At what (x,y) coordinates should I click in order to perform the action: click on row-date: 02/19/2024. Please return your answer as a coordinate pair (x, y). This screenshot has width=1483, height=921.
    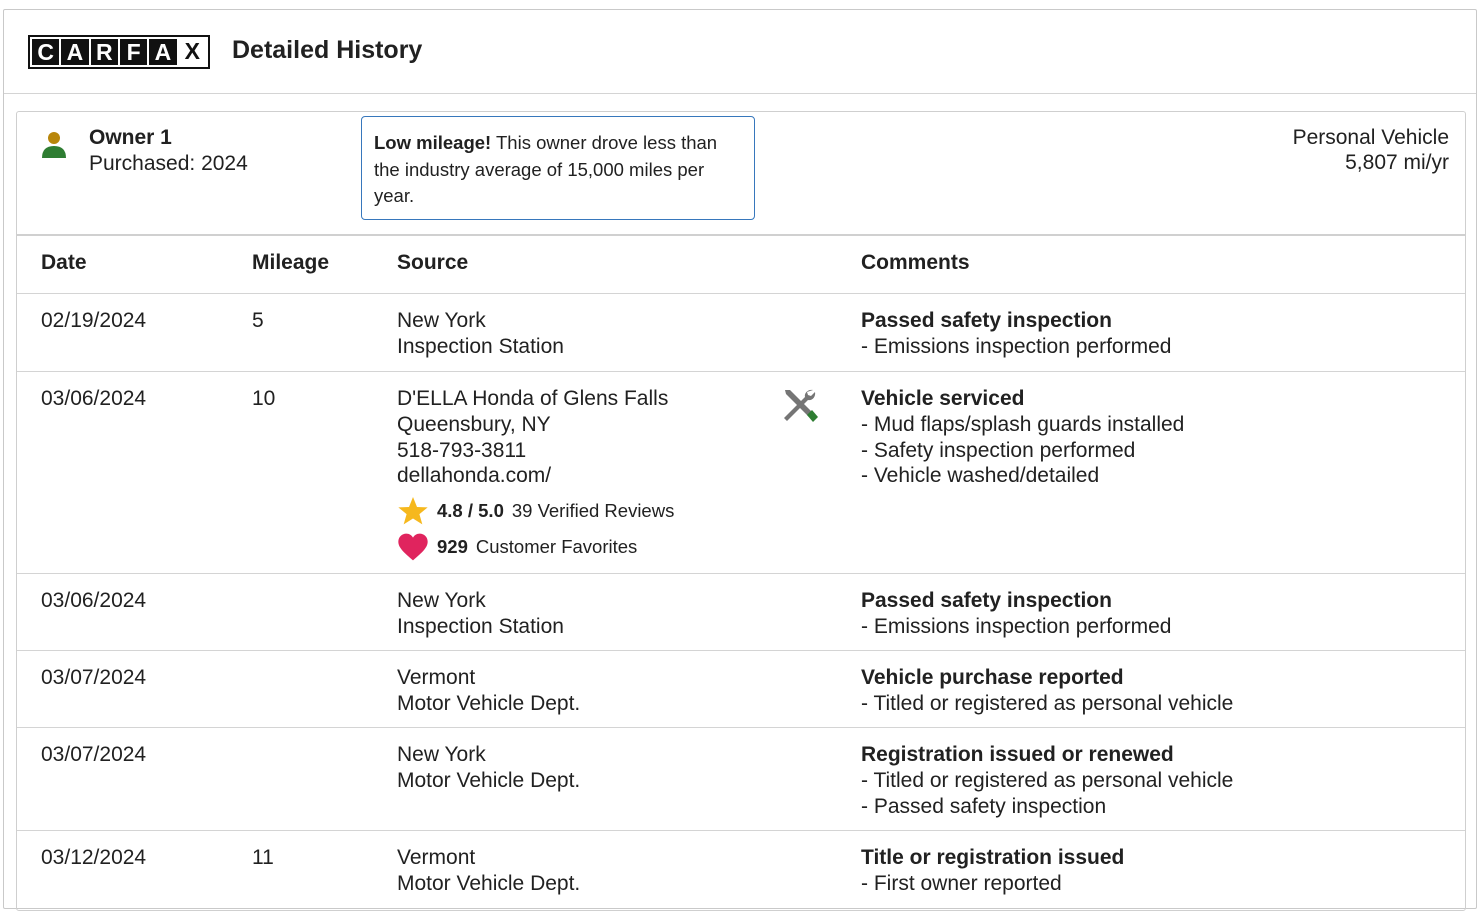
    Looking at the image, I should click on (94, 320).